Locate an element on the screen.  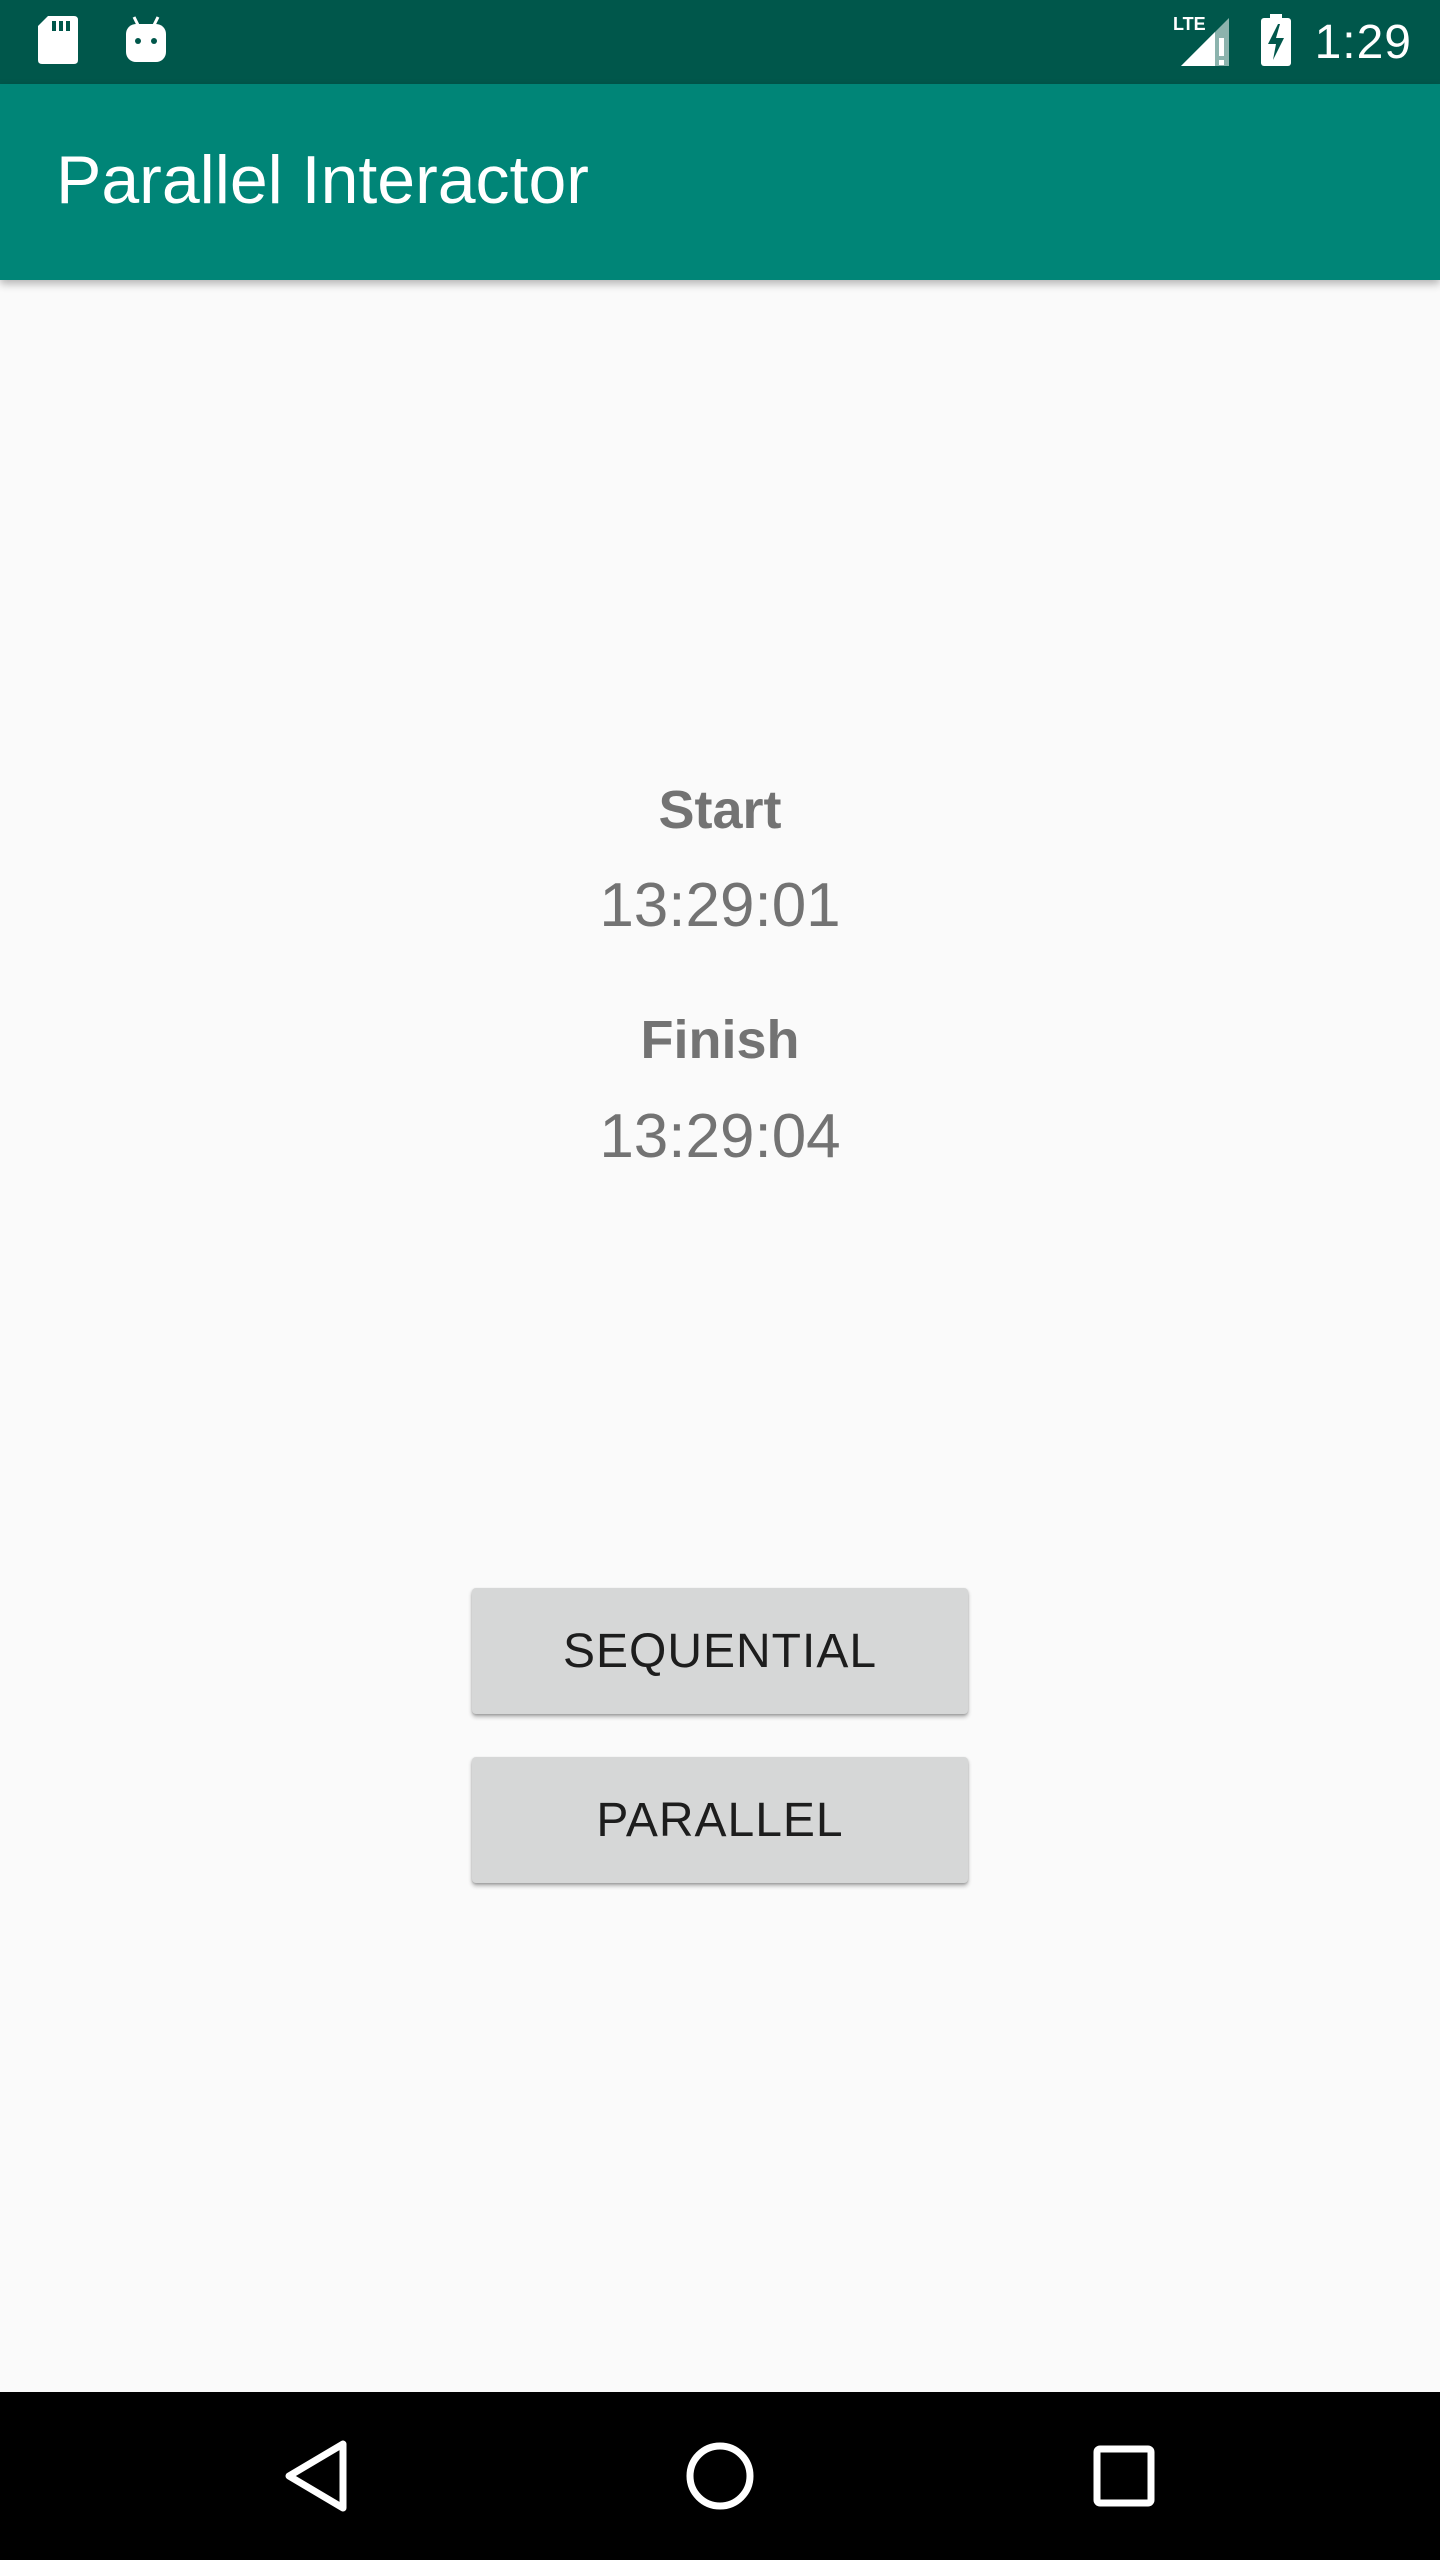
status-system: LTE 1:29 is located at coordinates (1292, 42).